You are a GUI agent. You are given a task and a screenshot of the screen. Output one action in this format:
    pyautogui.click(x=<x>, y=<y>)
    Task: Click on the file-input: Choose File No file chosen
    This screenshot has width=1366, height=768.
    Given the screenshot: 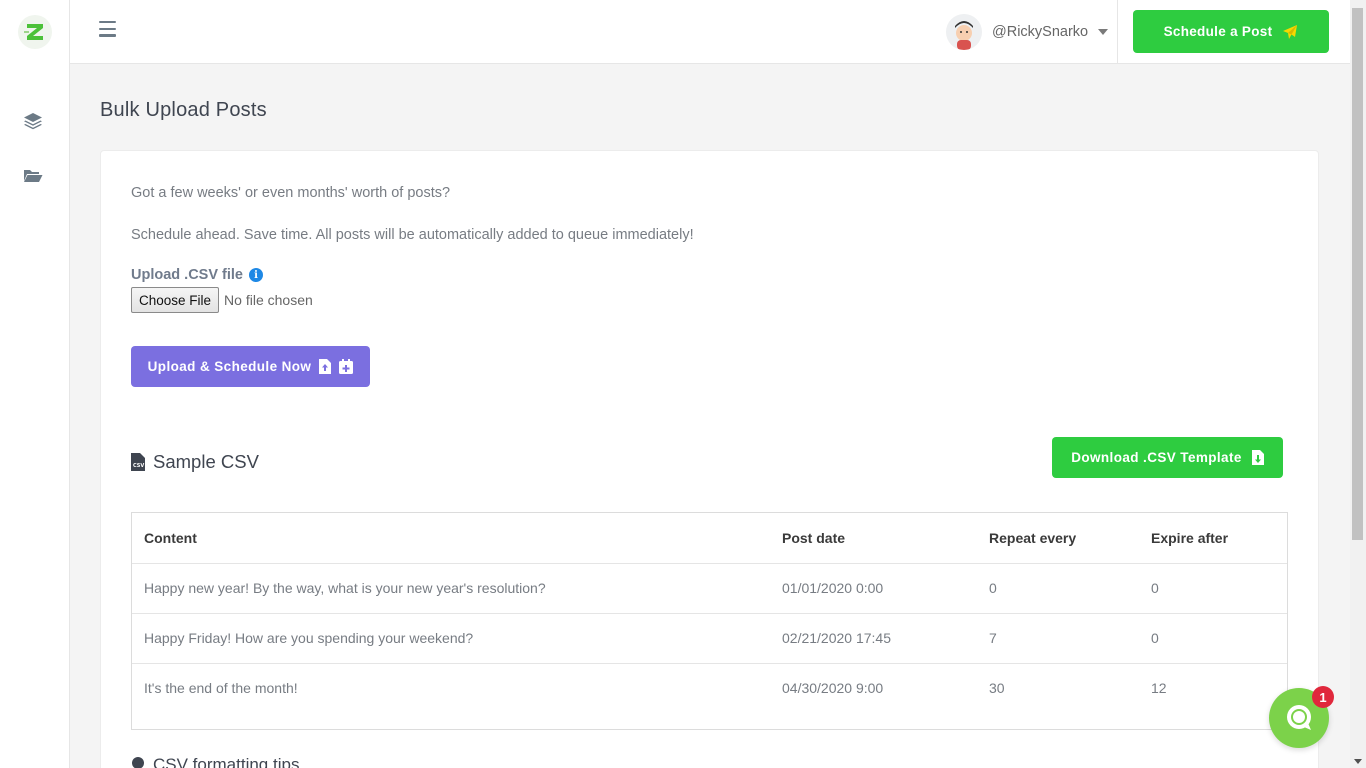 What is the action you would take?
    pyautogui.click(x=222, y=300)
    